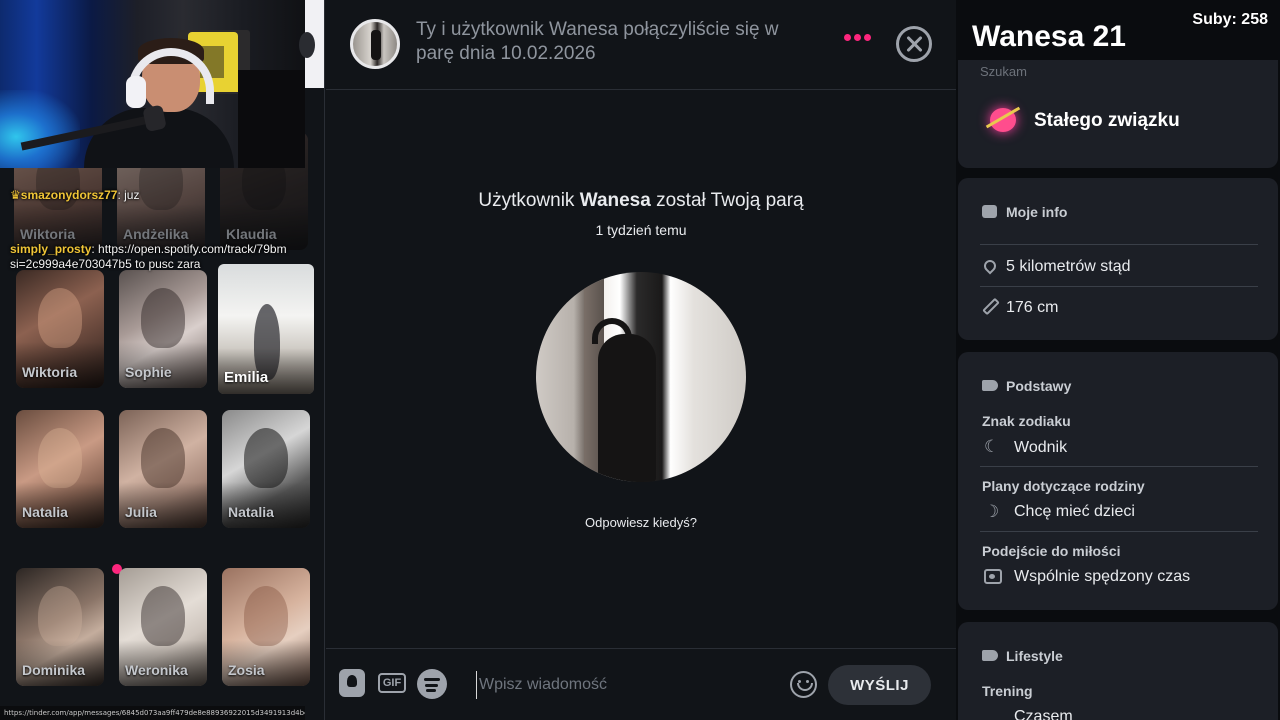 Image resolution: width=1280 pixels, height=720 pixels. What do you see at coordinates (1074, 511) in the screenshot?
I see `family-plans-value: Chcę mieć dzieci` at bounding box center [1074, 511].